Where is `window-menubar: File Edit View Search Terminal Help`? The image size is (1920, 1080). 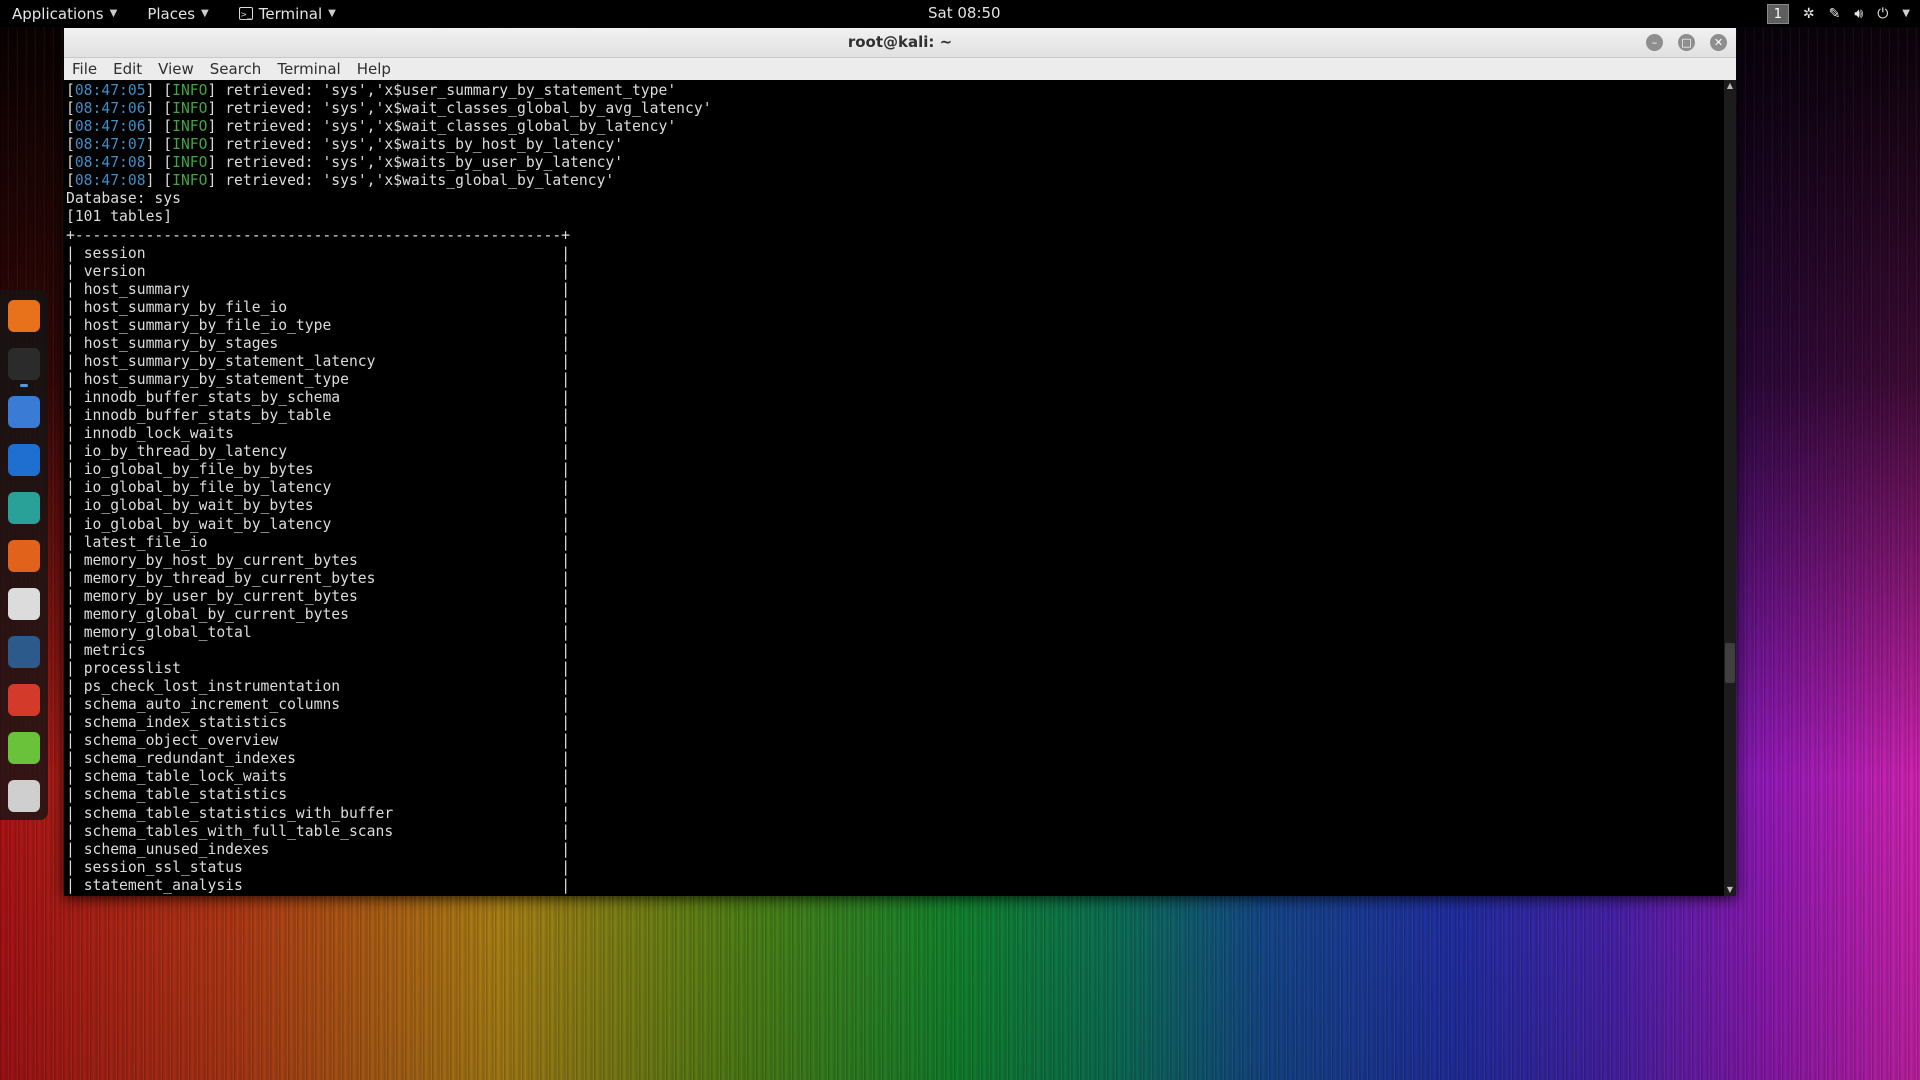
window-menubar: File Edit View Search Terminal Help is located at coordinates (900, 69).